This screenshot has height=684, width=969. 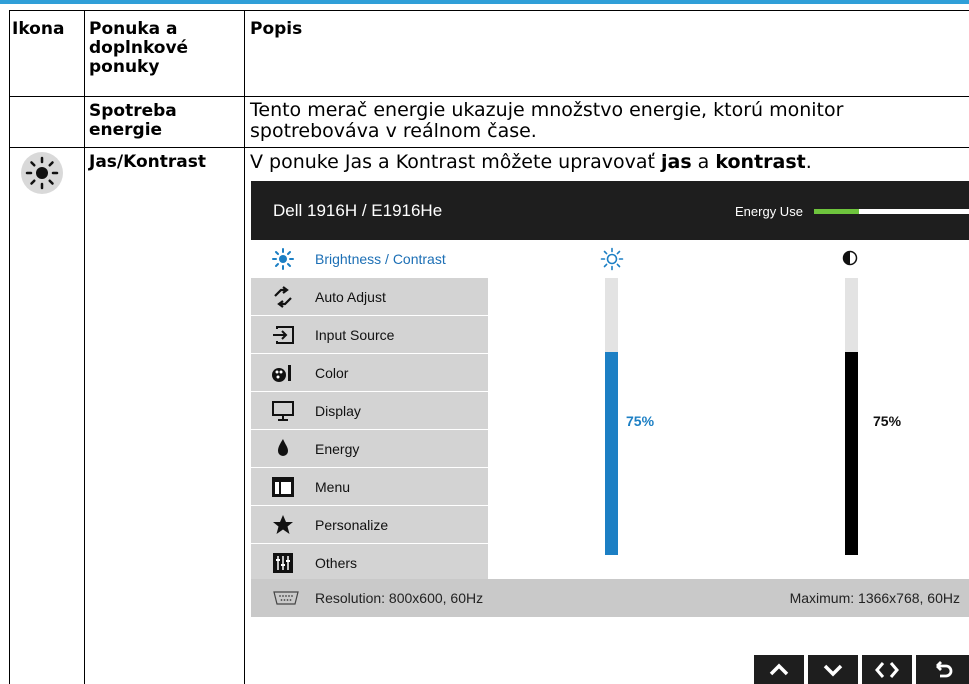 What do you see at coordinates (139, 48) in the screenshot?
I see `header-menu: Ponuka a doplnkové ponuky` at bounding box center [139, 48].